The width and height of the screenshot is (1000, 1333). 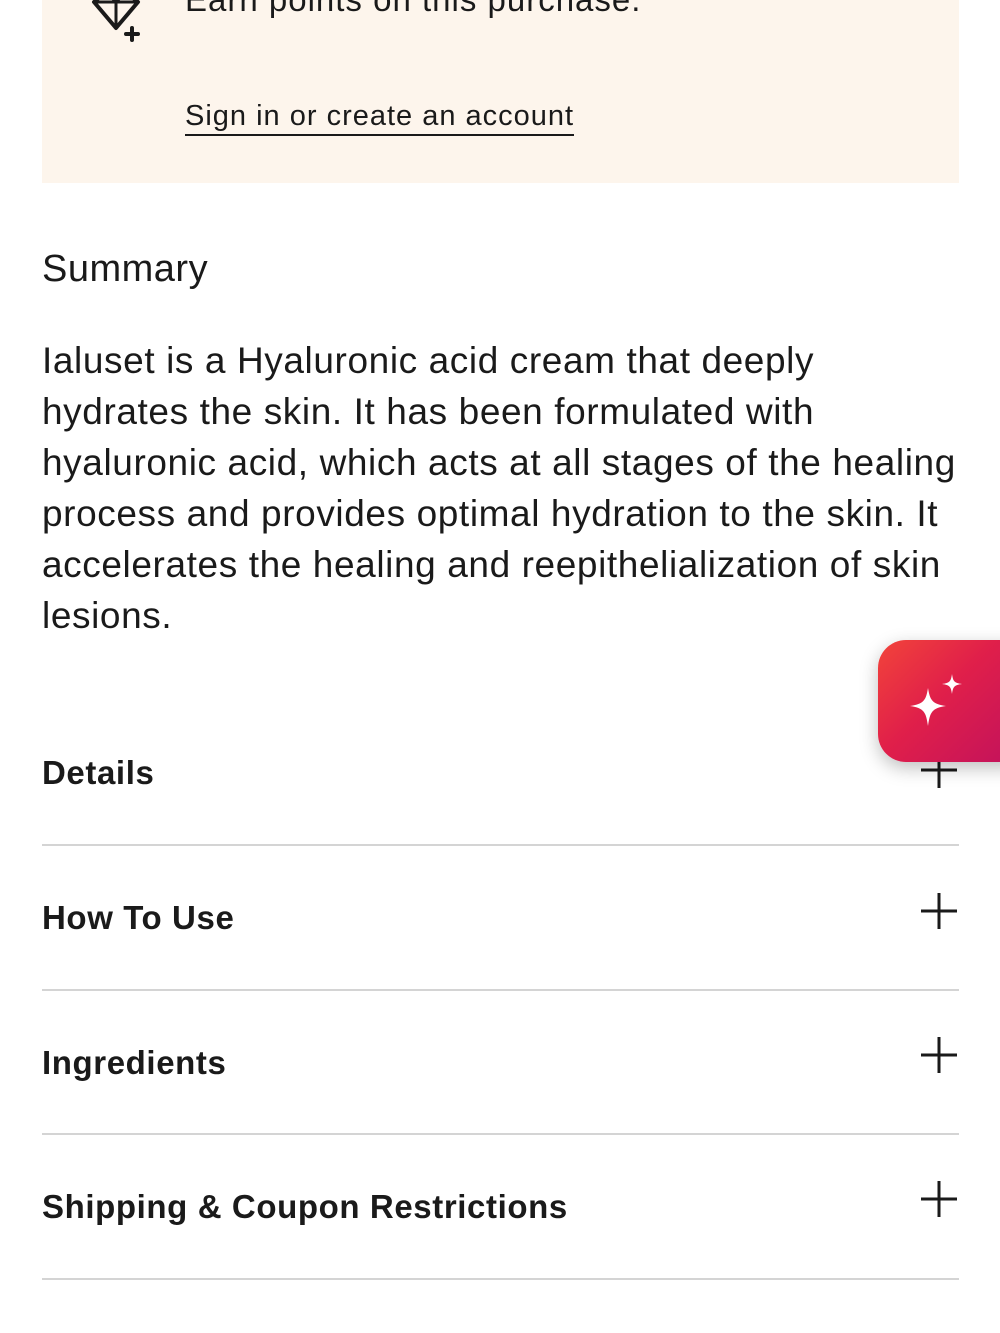 I want to click on rewards-gem-icon, so click(x=116, y=22).